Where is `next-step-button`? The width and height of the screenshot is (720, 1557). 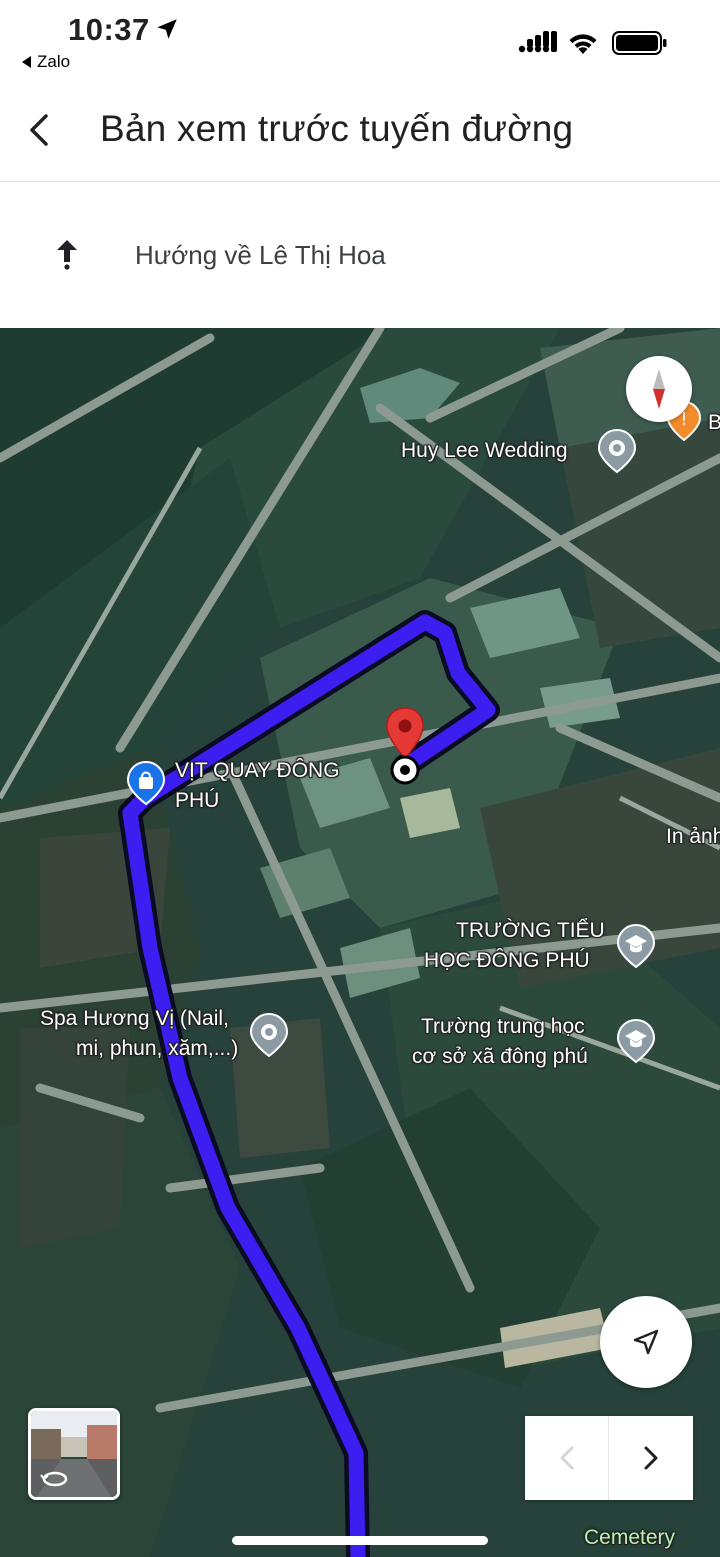
next-step-button is located at coordinates (651, 1458).